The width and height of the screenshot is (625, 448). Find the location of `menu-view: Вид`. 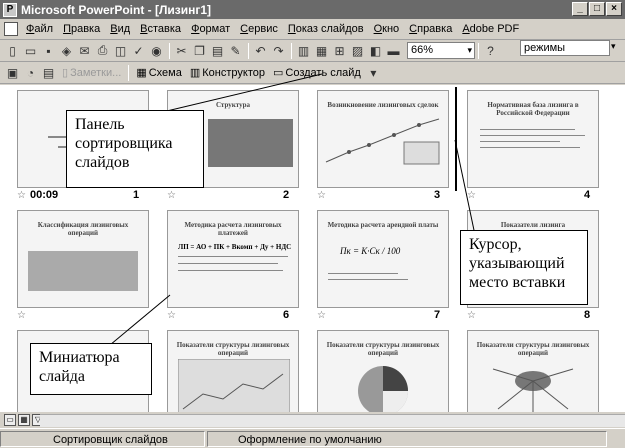

menu-view: Вид is located at coordinates (120, 29).